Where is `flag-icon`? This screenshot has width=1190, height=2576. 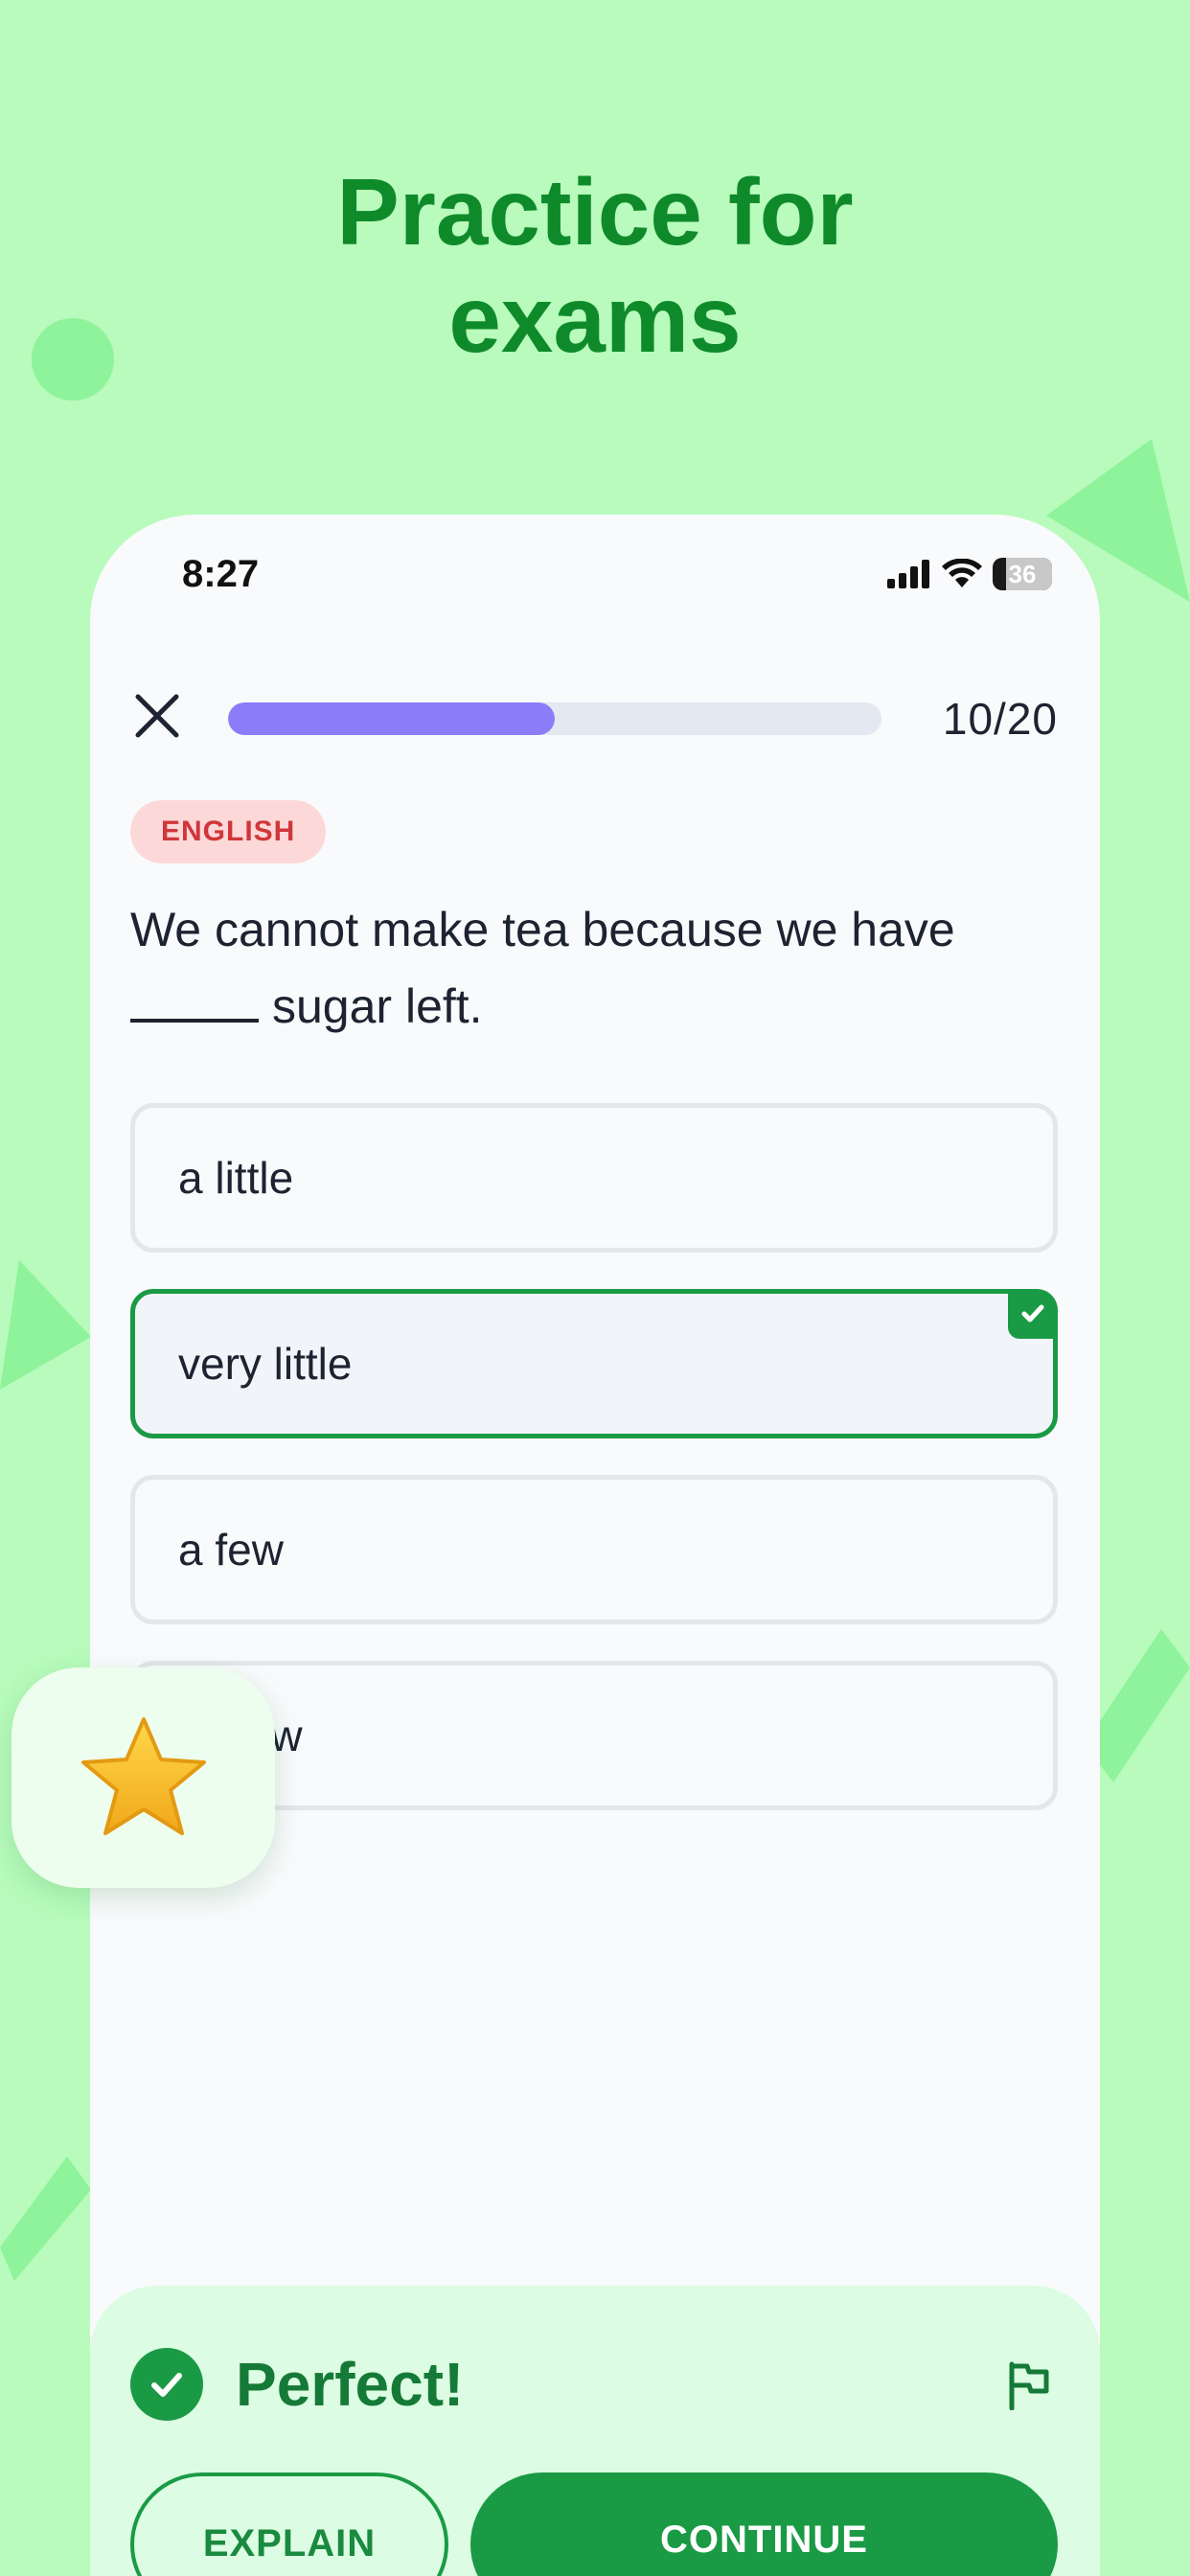 flag-icon is located at coordinates (1029, 2385).